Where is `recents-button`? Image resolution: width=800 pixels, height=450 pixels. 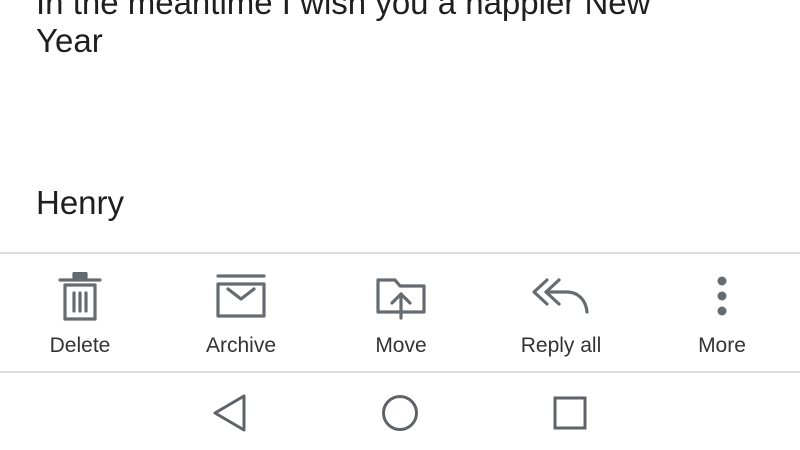 recents-button is located at coordinates (570, 413).